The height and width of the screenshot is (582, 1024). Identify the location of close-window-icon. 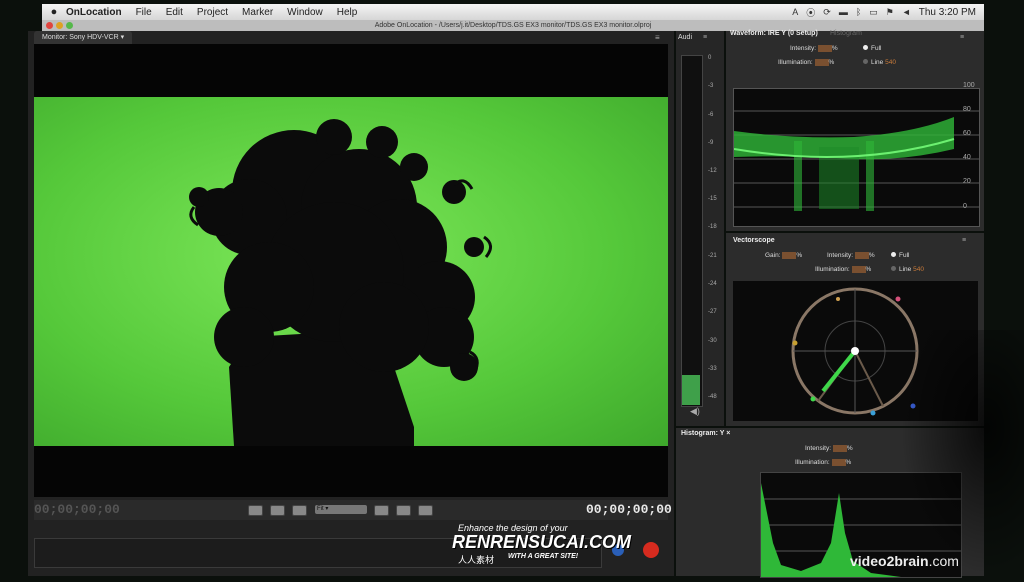
(49, 25).